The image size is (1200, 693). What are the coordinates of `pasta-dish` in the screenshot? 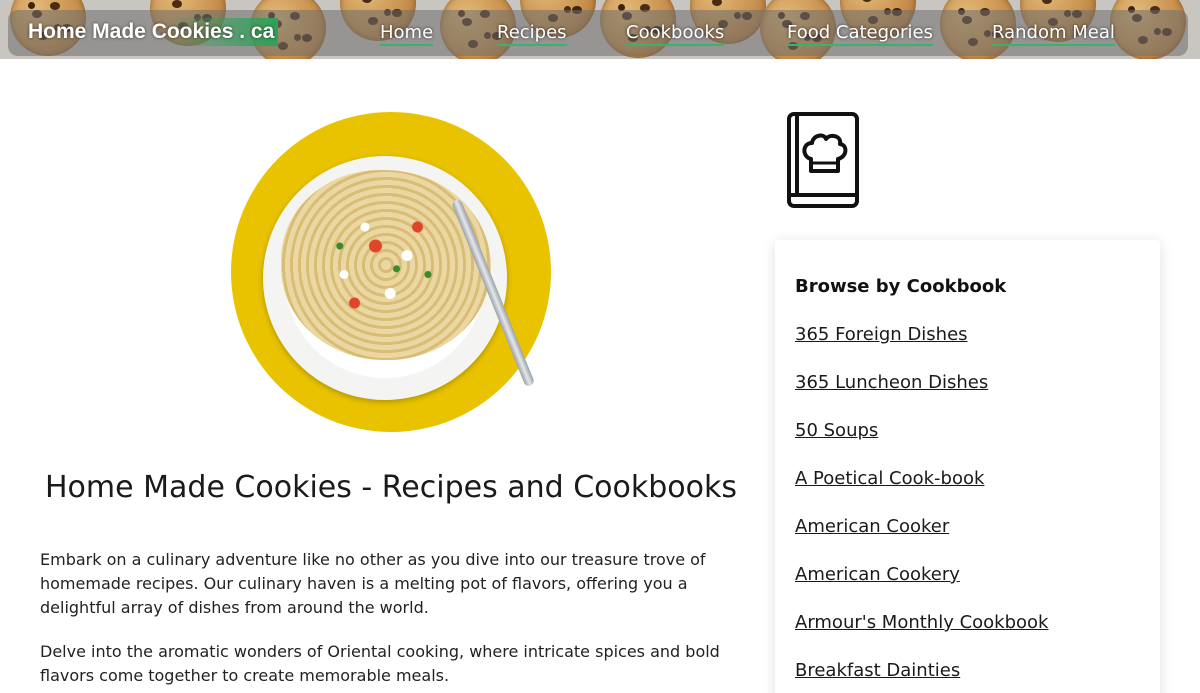 It's located at (386, 265).